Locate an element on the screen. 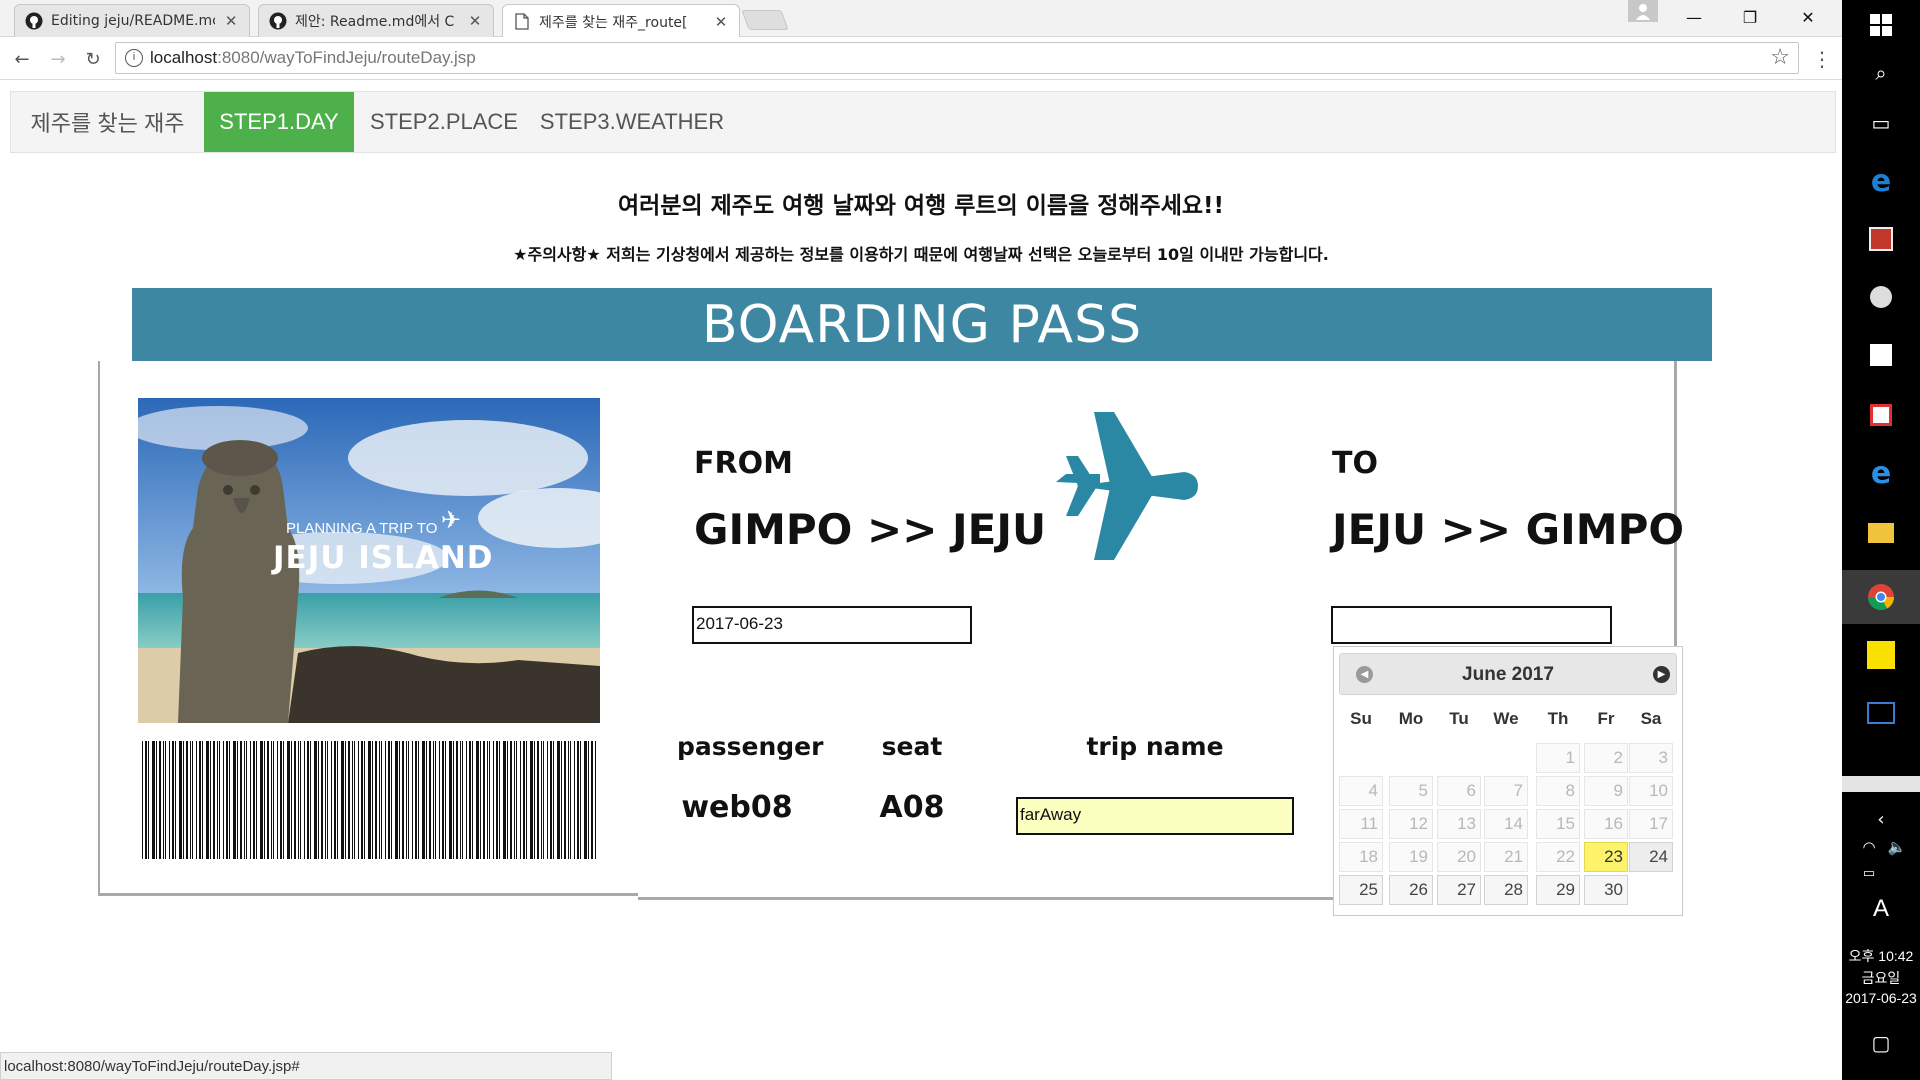  notification-icon: ▢ is located at coordinates (1881, 1043).